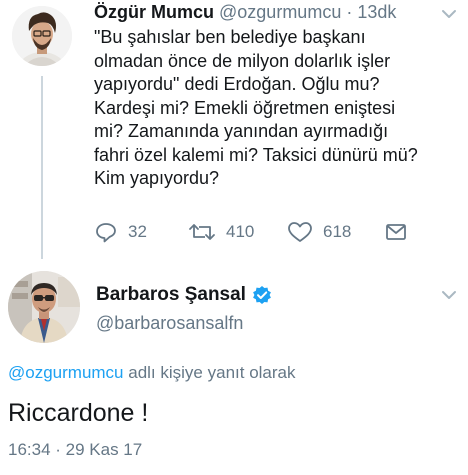 The height and width of the screenshot is (475, 468). What do you see at coordinates (230, 37) in the screenshot?
I see `tweet1-text-line: "Bu şahıslar ben belediye başkanı` at bounding box center [230, 37].